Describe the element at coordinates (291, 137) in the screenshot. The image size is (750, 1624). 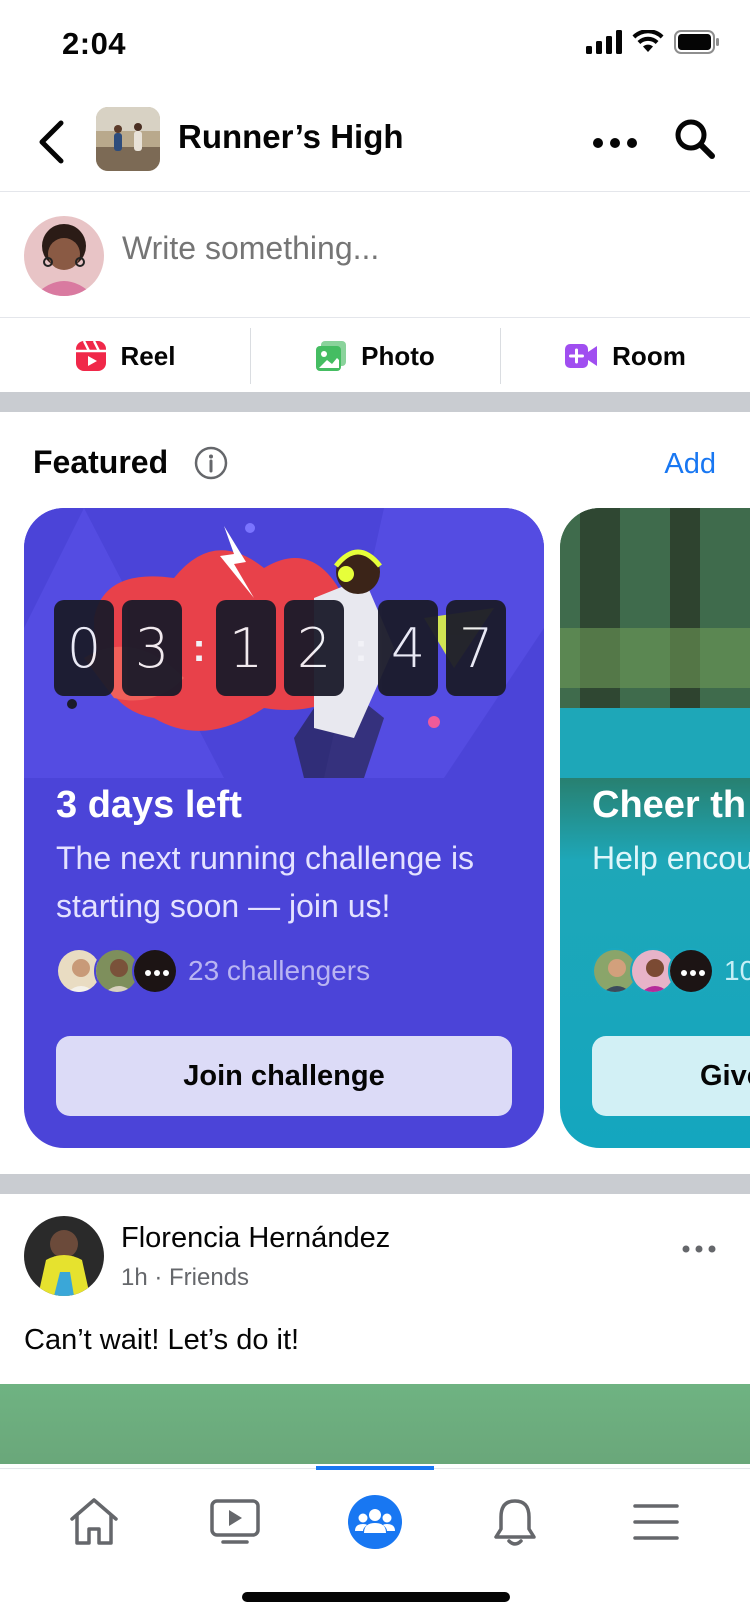
I see `group-title: Runner’s High` at that location.